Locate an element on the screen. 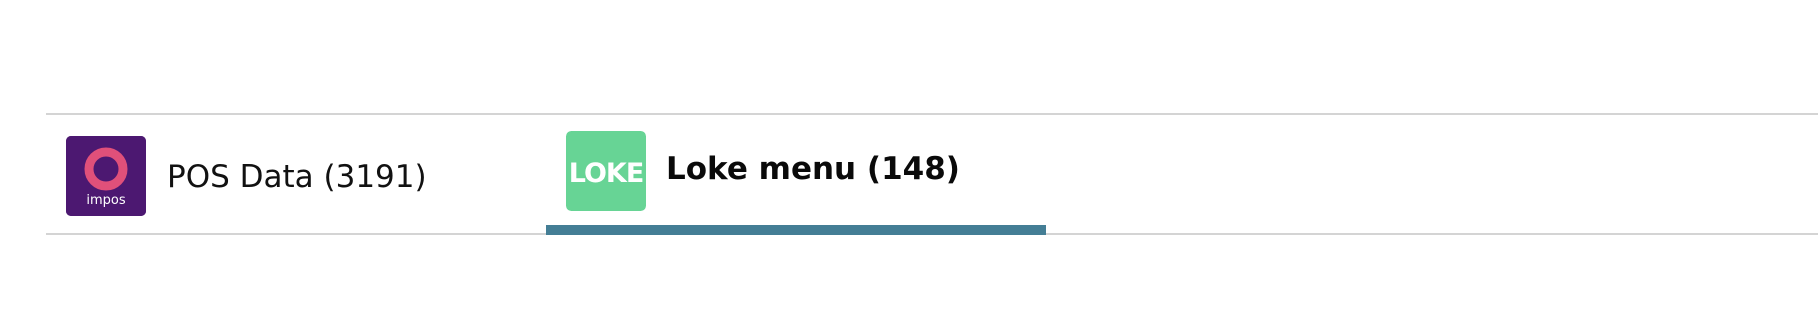  impos-logo-icon: impos is located at coordinates (106, 176).